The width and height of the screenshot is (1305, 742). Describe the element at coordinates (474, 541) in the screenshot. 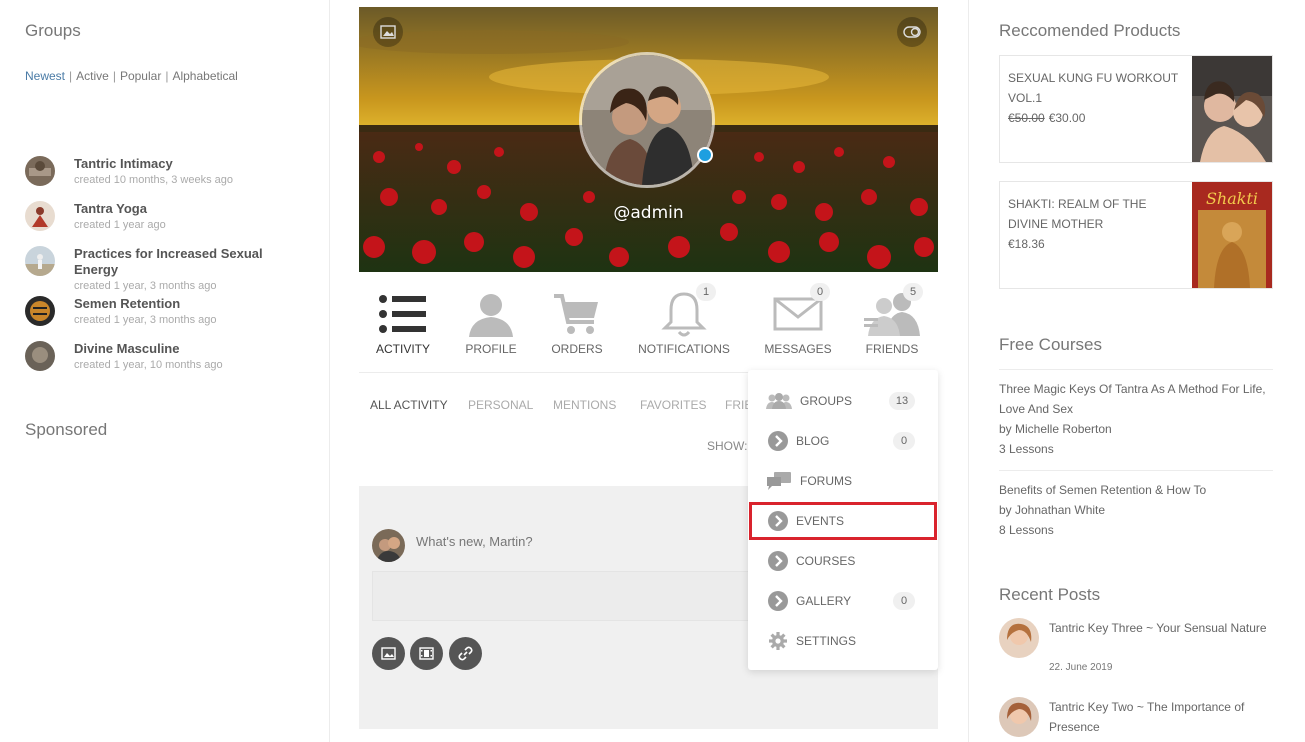

I see `post-prompt: What's new, Martin?` at that location.